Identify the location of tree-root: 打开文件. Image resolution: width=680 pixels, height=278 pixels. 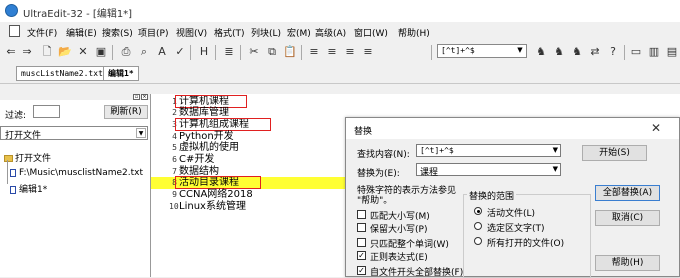
(27, 157).